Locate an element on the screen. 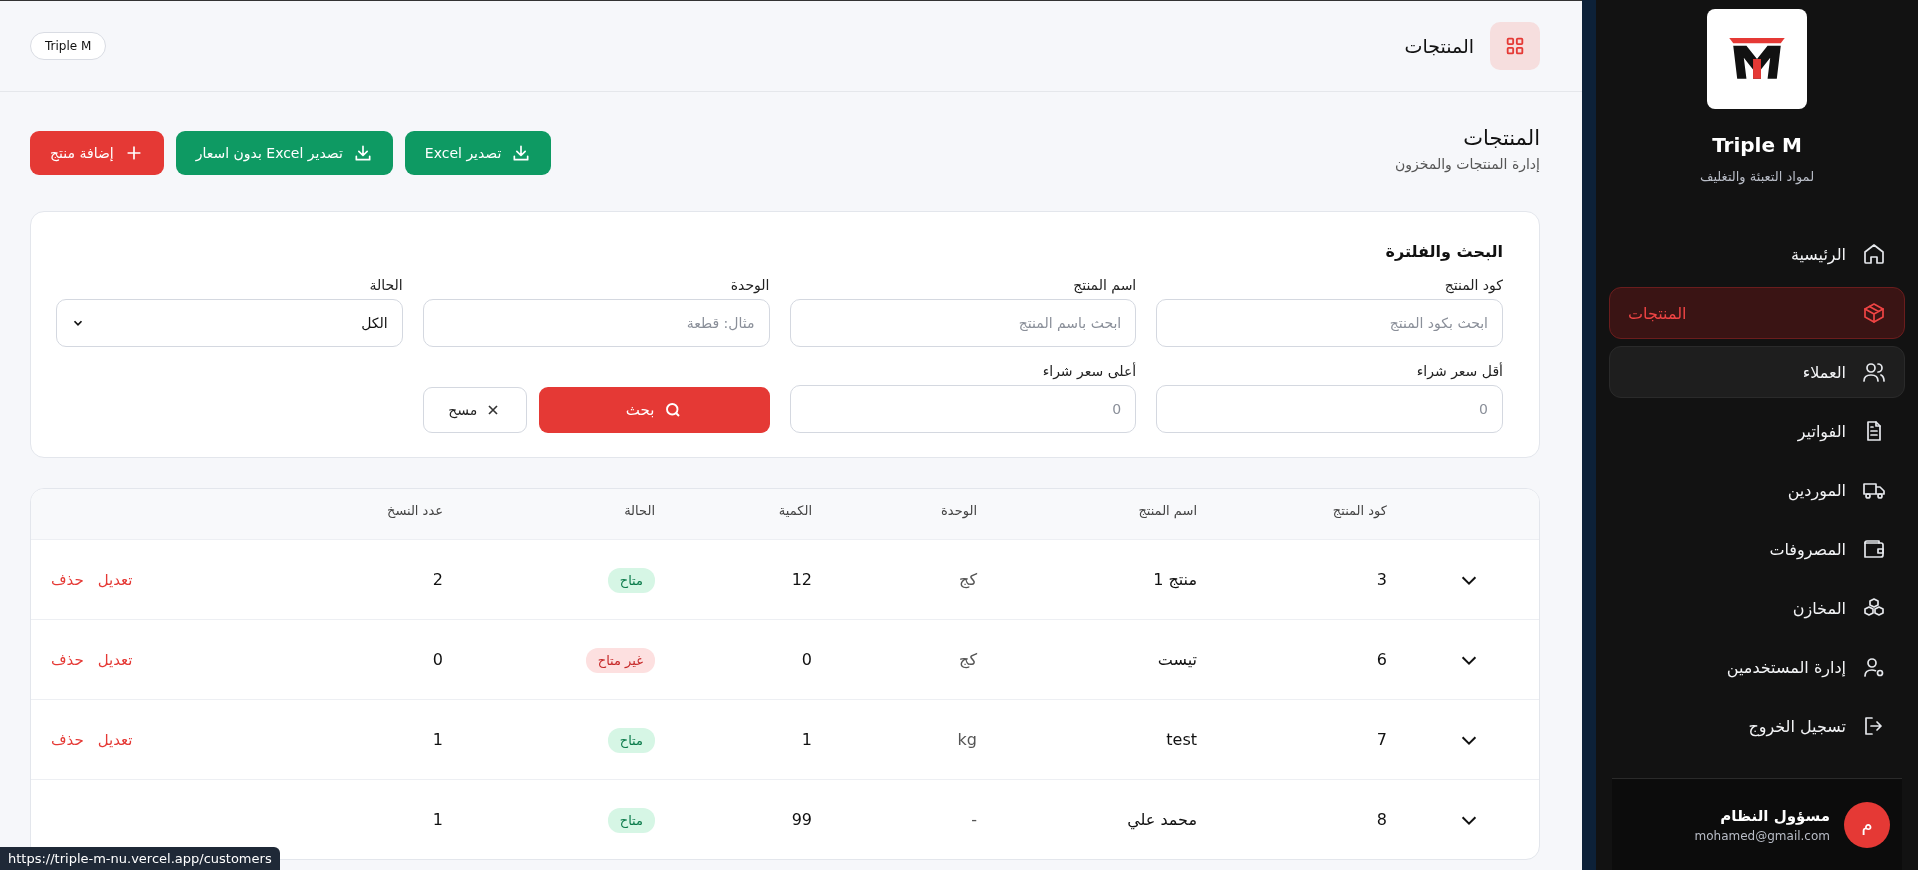 This screenshot has height=870, width=1918. status-badge: غير متاح is located at coordinates (620, 660).